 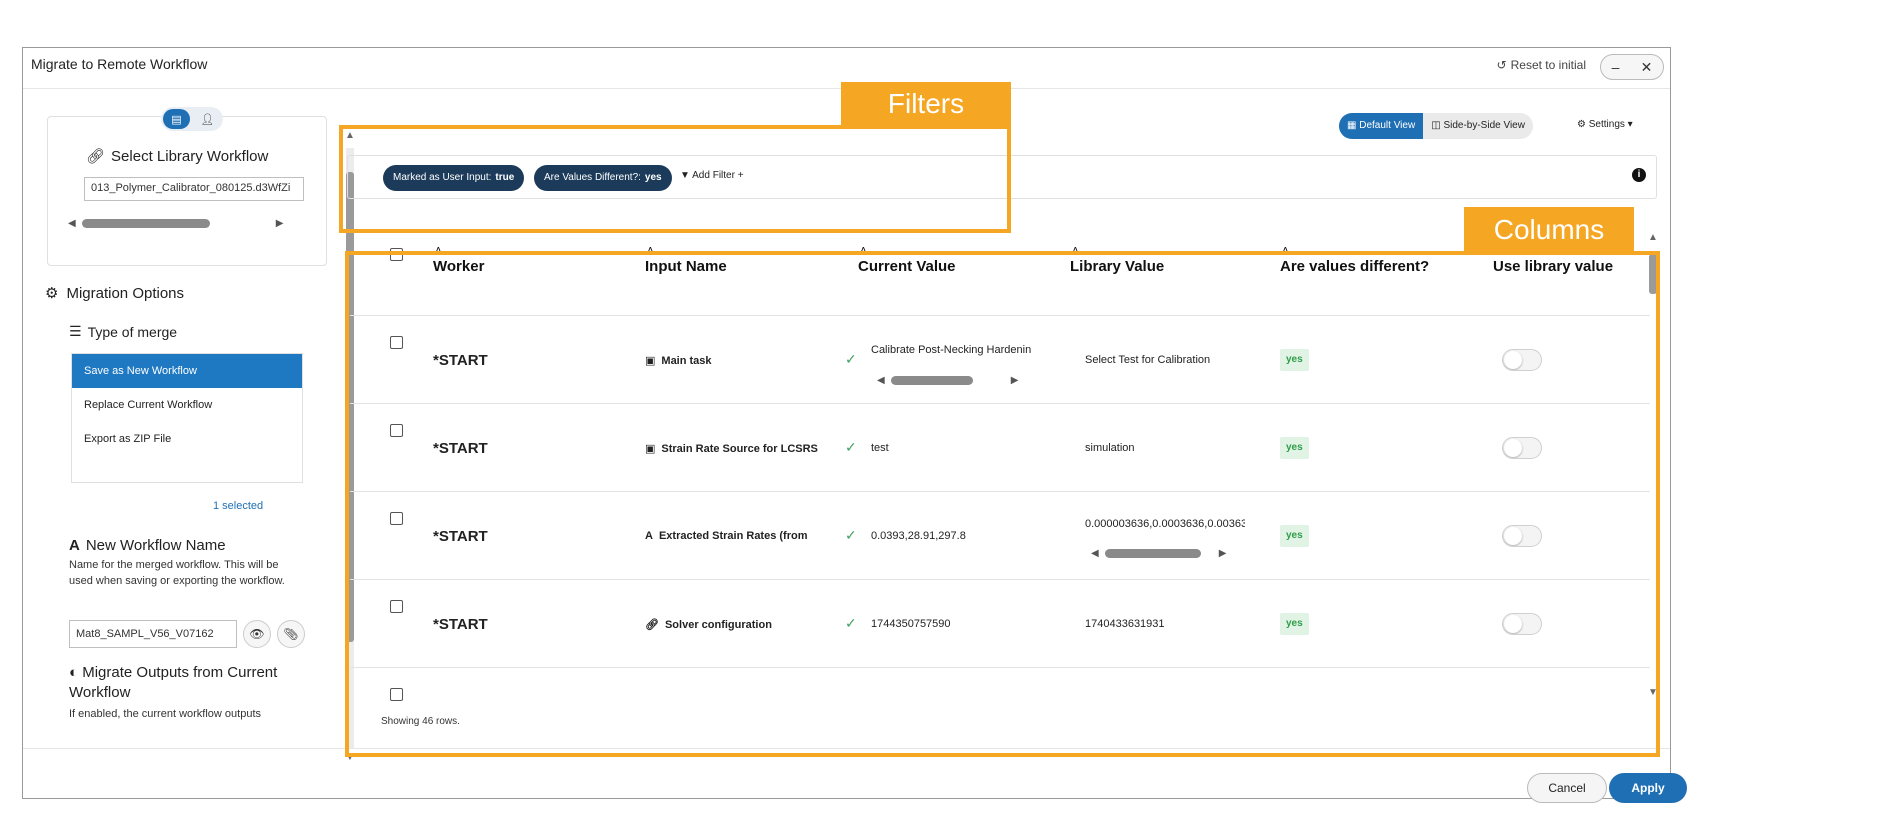 I want to click on toggle-icon: ◐, so click(x=73, y=672).